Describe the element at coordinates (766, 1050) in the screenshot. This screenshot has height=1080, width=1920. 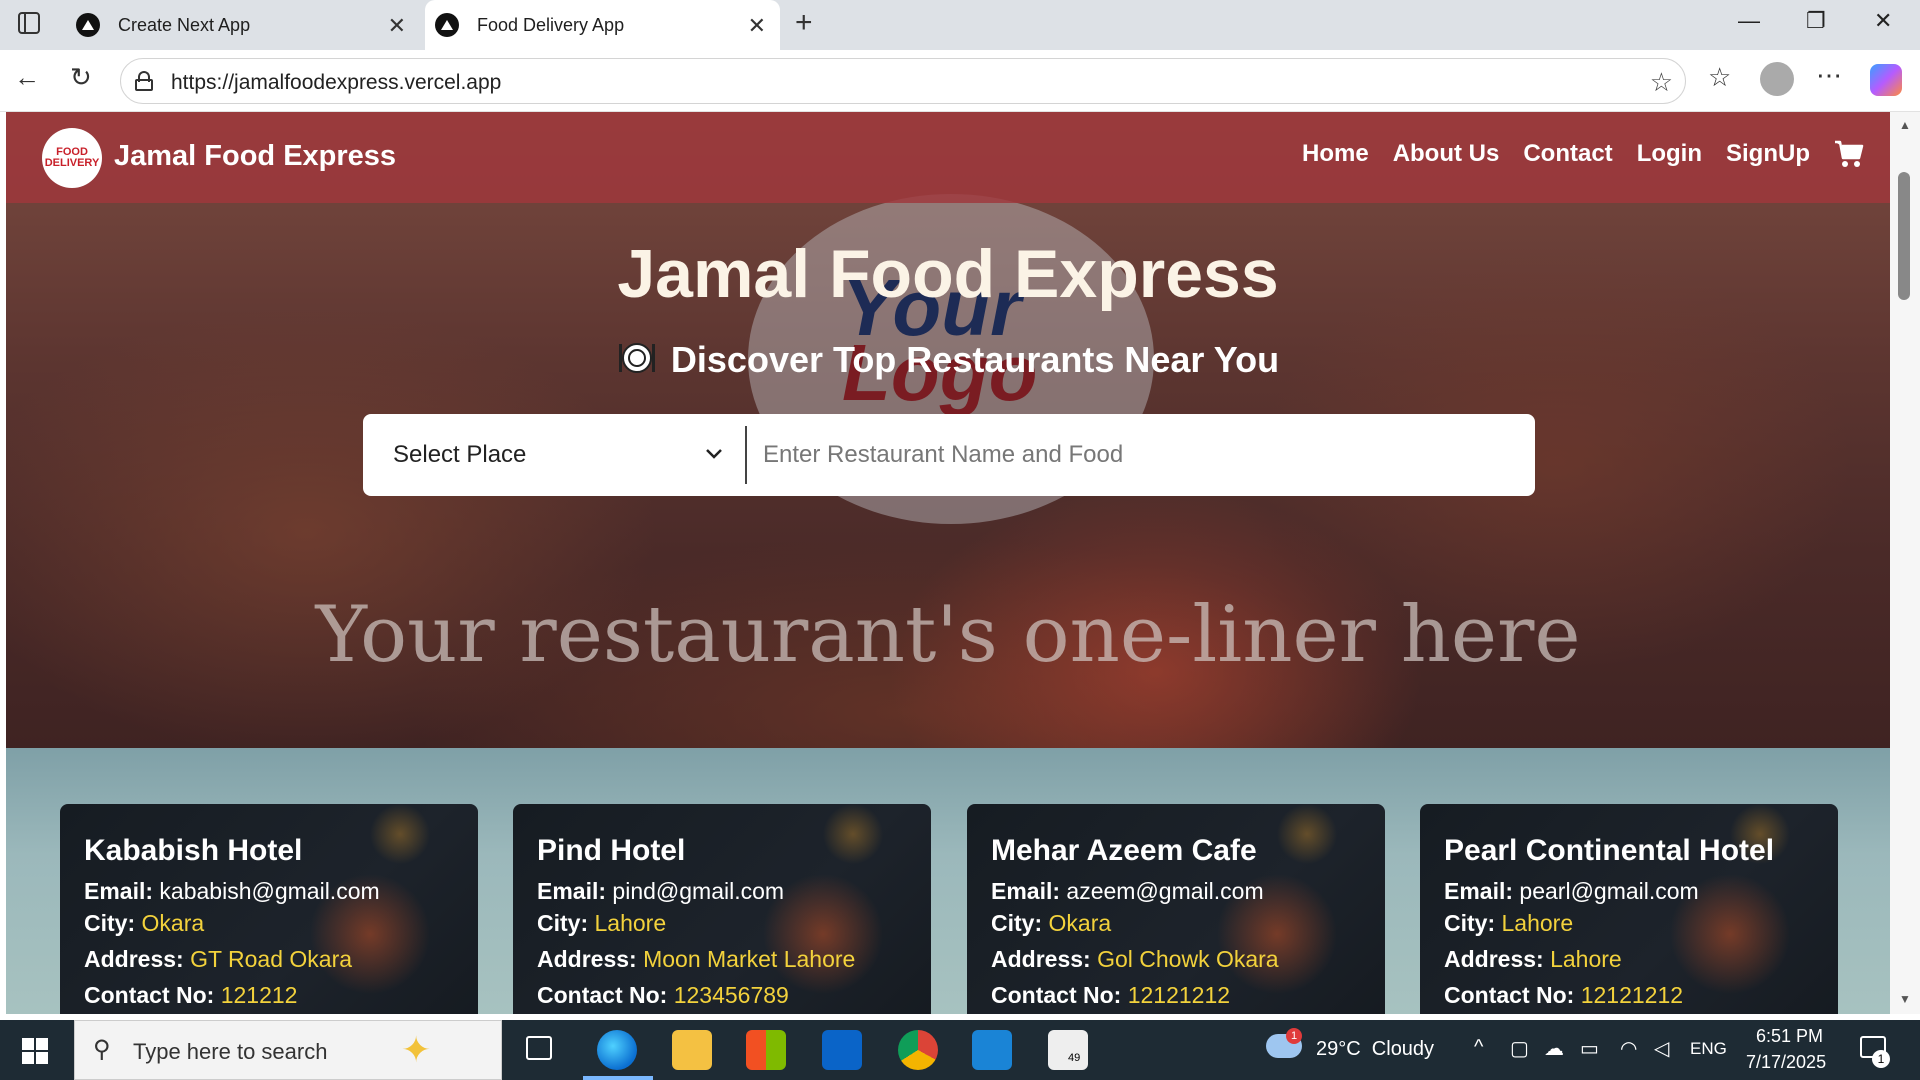
I see `microsoft-store-icon` at that location.